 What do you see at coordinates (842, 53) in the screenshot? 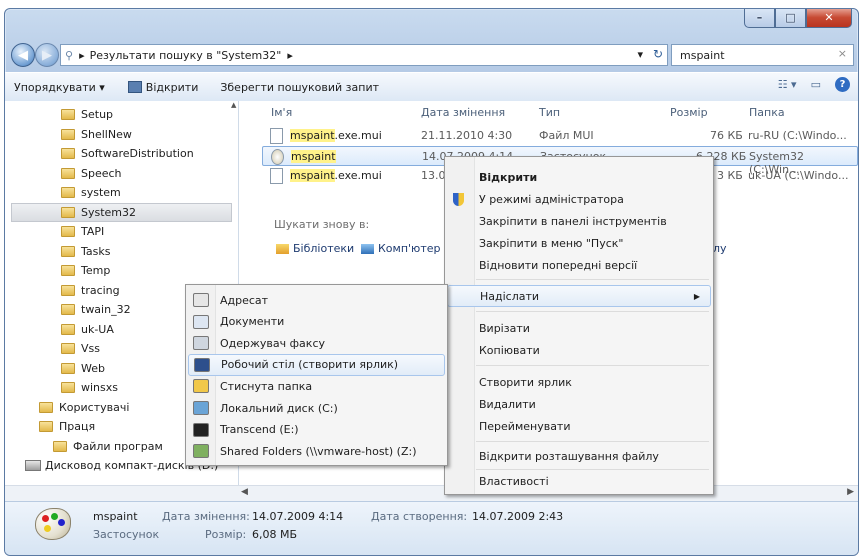
I see `clear-search-icon: ×` at bounding box center [842, 53].